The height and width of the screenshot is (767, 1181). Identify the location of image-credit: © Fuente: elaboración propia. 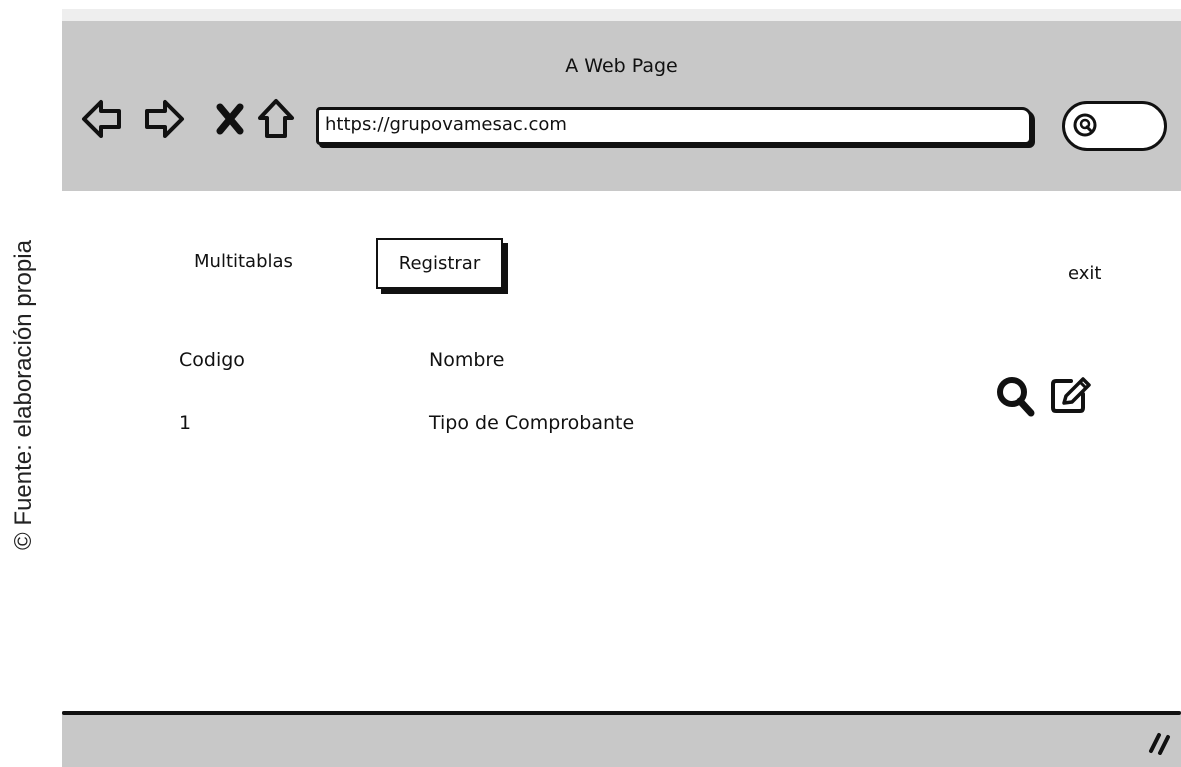
(24, 395).